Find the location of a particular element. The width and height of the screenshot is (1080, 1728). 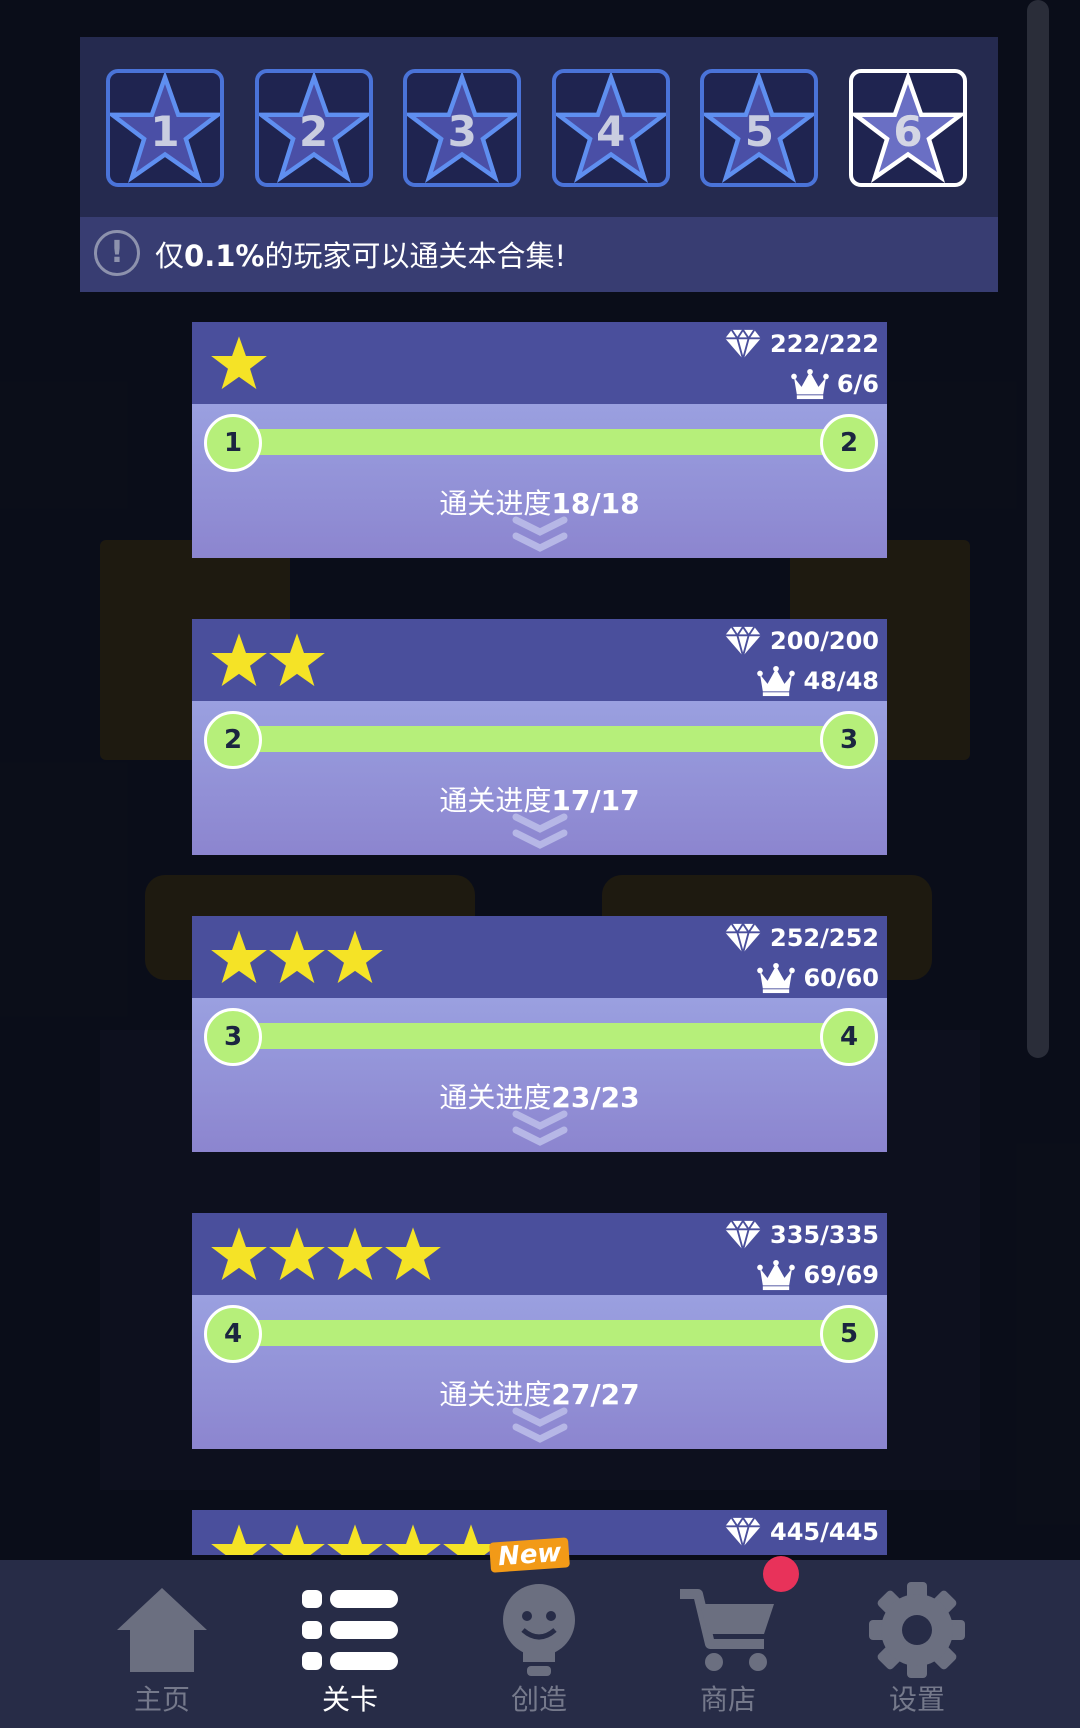

progress-track: 45 is located at coordinates (541, 1334).